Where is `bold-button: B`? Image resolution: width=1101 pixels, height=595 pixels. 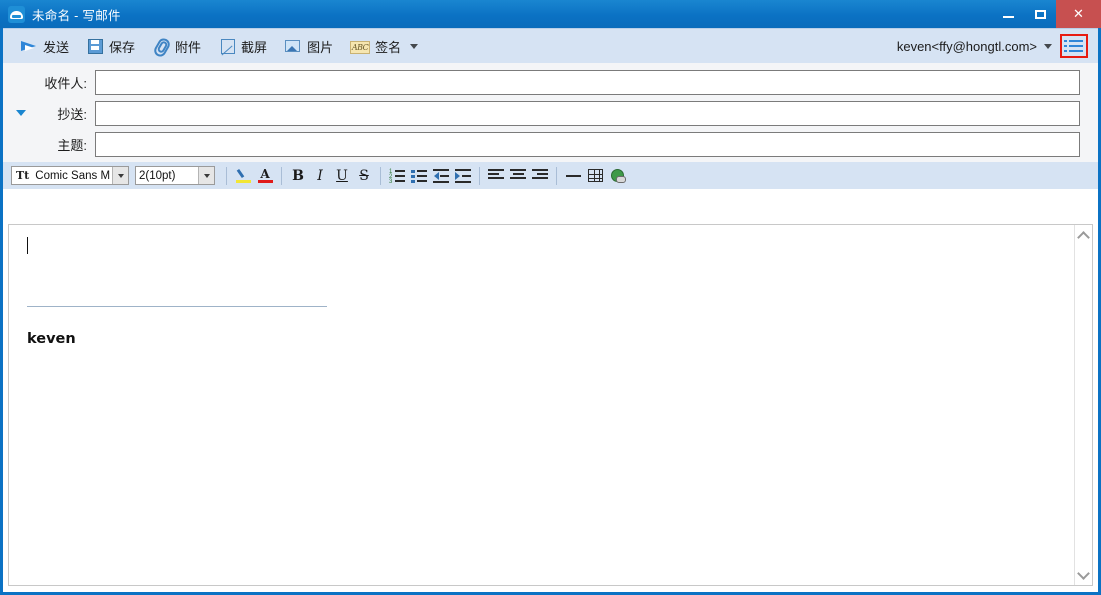 bold-button: B is located at coordinates (298, 175).